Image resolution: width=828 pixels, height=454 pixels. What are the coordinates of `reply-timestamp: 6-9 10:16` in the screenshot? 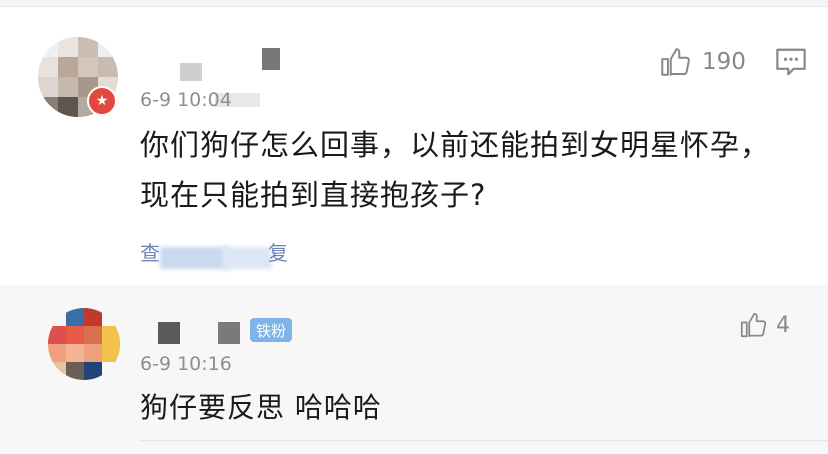 It's located at (186, 364).